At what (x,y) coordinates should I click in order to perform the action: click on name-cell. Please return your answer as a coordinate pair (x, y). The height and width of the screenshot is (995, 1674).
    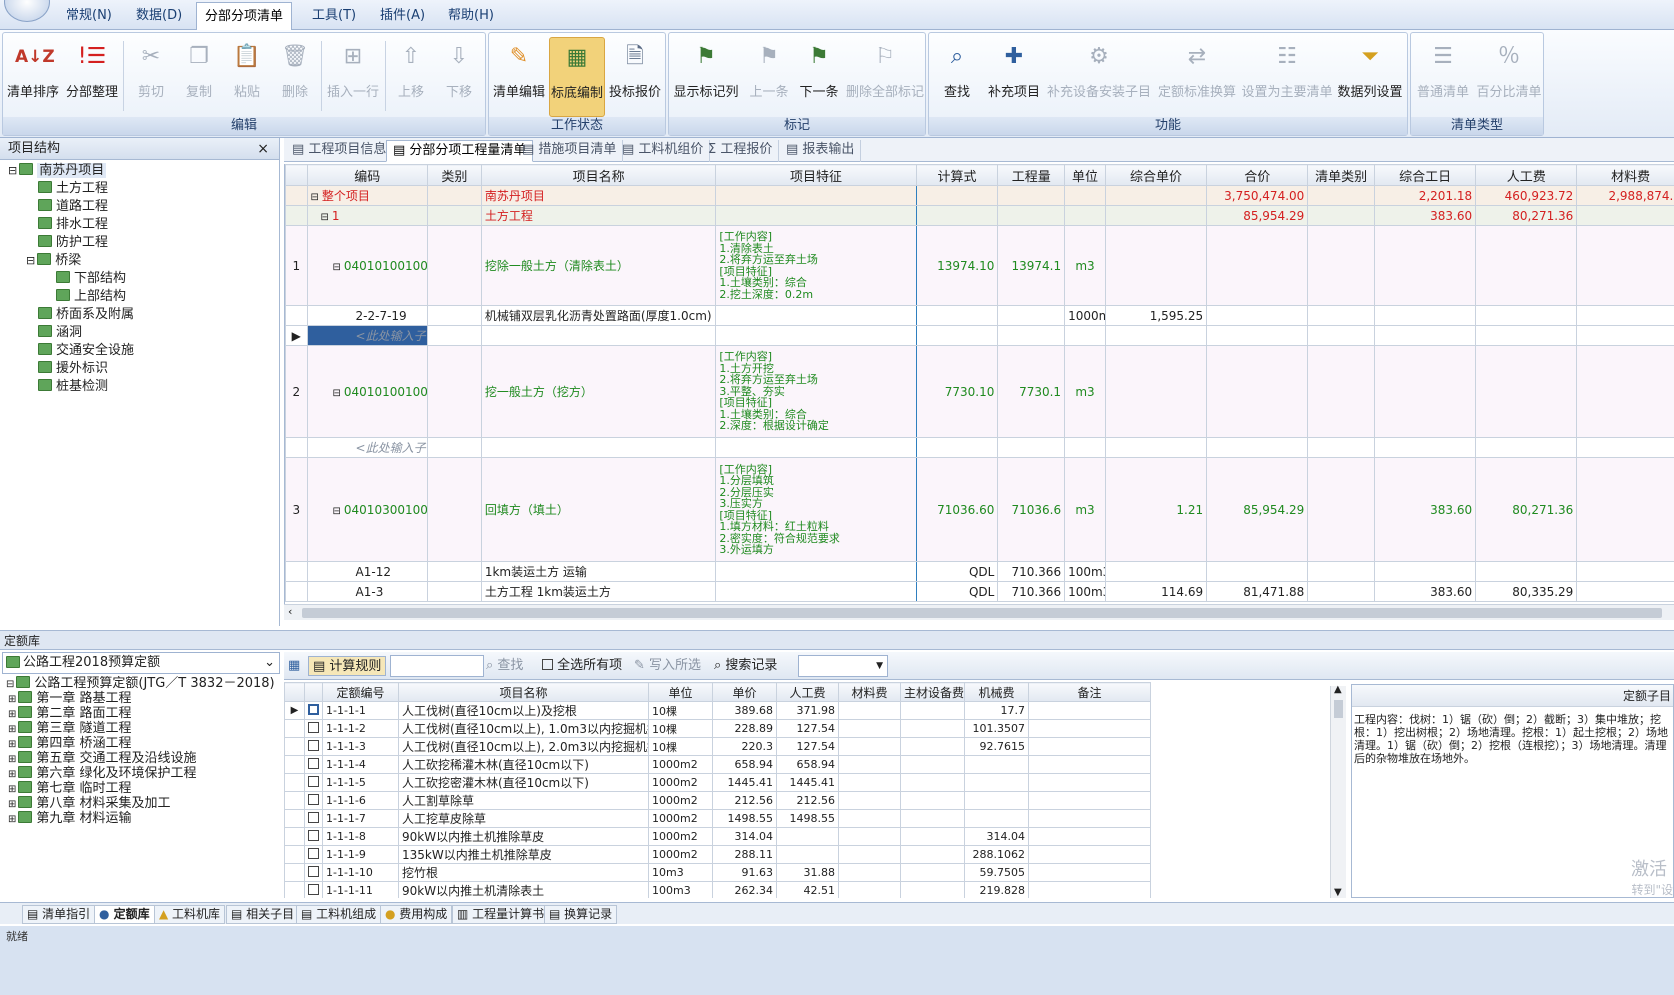
    Looking at the image, I should click on (598, 447).